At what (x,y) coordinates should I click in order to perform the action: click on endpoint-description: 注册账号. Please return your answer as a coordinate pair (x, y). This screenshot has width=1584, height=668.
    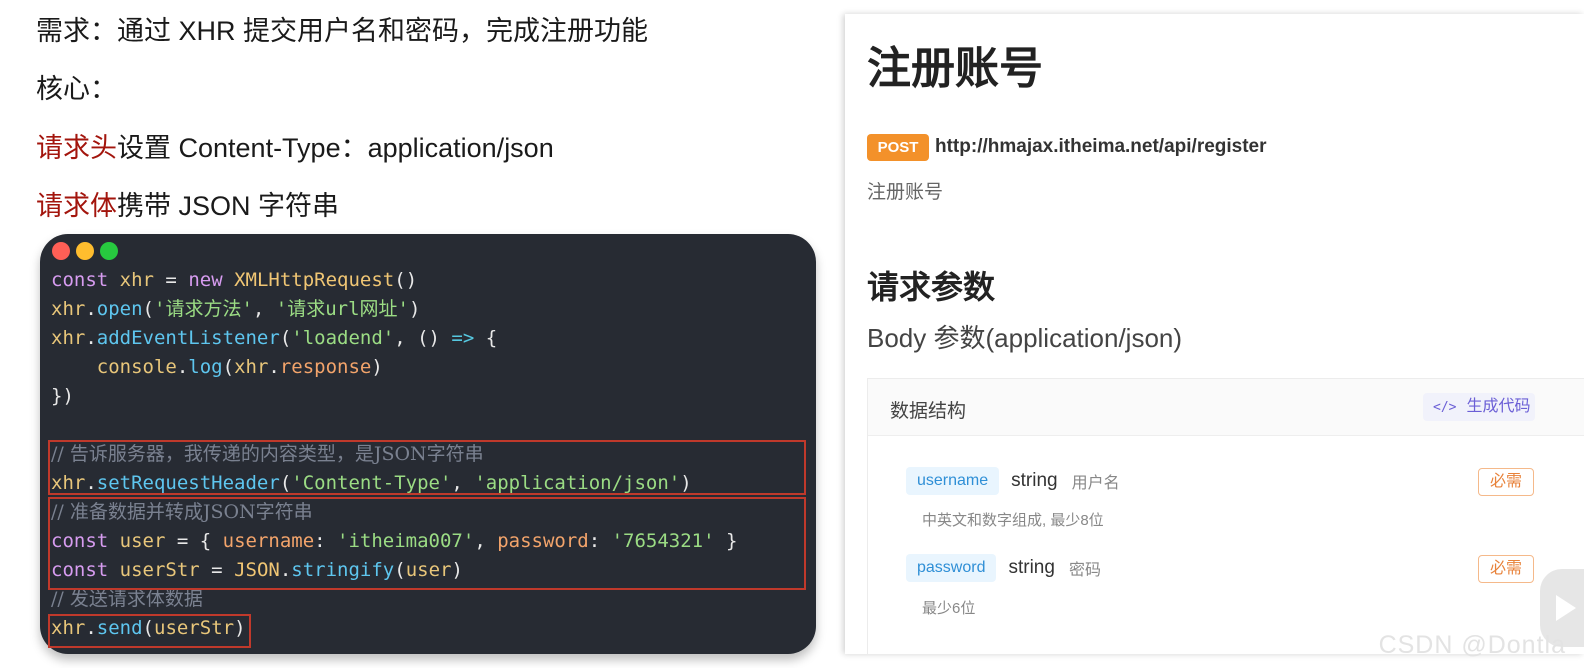
    Looking at the image, I should click on (905, 192).